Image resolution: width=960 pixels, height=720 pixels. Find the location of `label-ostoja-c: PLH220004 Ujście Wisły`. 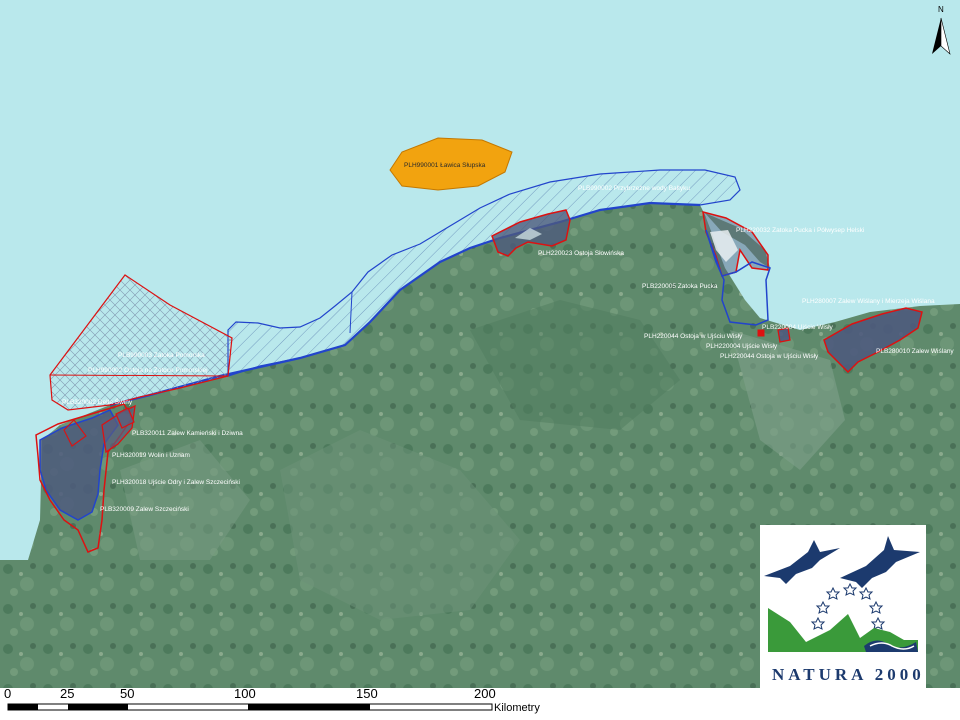

label-ostoja-c: PLH220004 Ujście Wisły is located at coordinates (742, 346).